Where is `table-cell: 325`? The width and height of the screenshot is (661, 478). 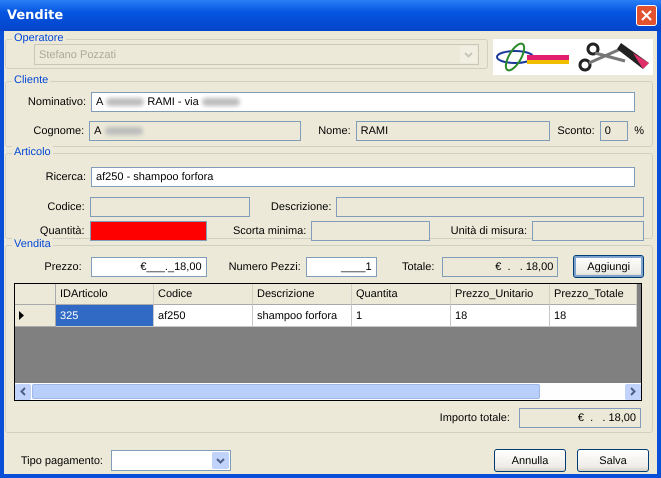
table-cell: 325 is located at coordinates (105, 316).